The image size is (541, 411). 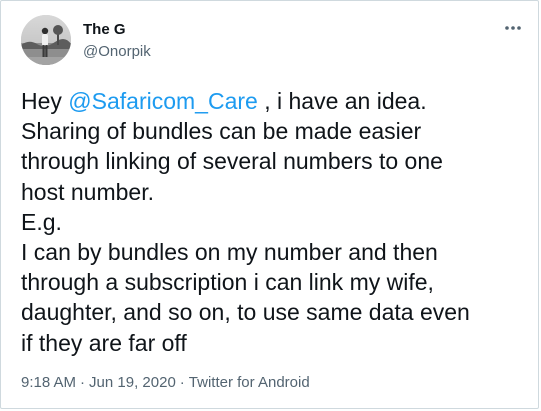 I want to click on avatar, so click(x=46, y=40).